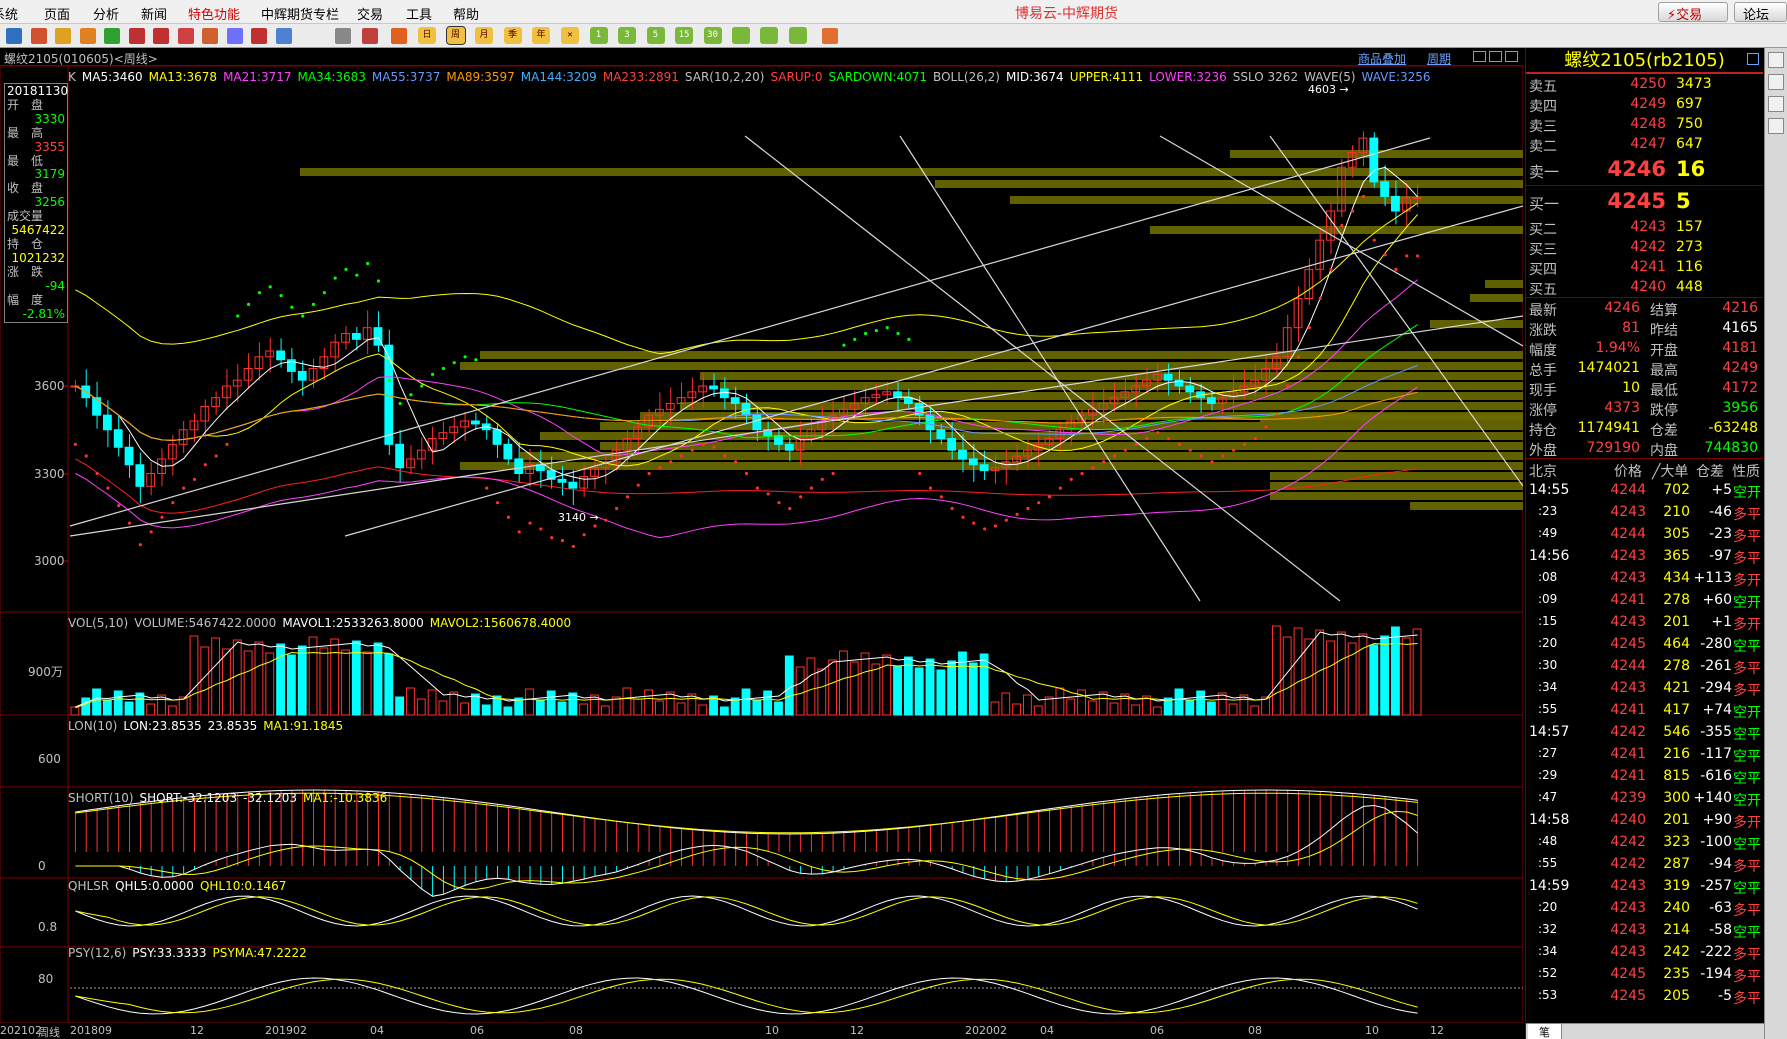  What do you see at coordinates (1689, 104) in the screenshot?
I see `ask-volume: 697` at bounding box center [1689, 104].